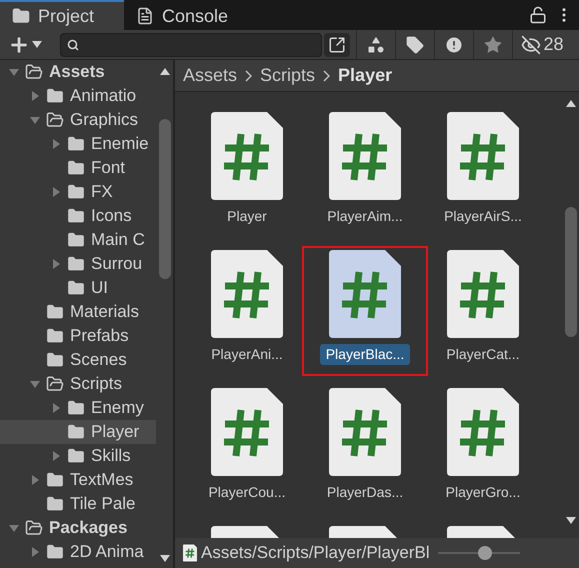 The image size is (579, 568). I want to click on tree-item-label: Packages, so click(88, 528).